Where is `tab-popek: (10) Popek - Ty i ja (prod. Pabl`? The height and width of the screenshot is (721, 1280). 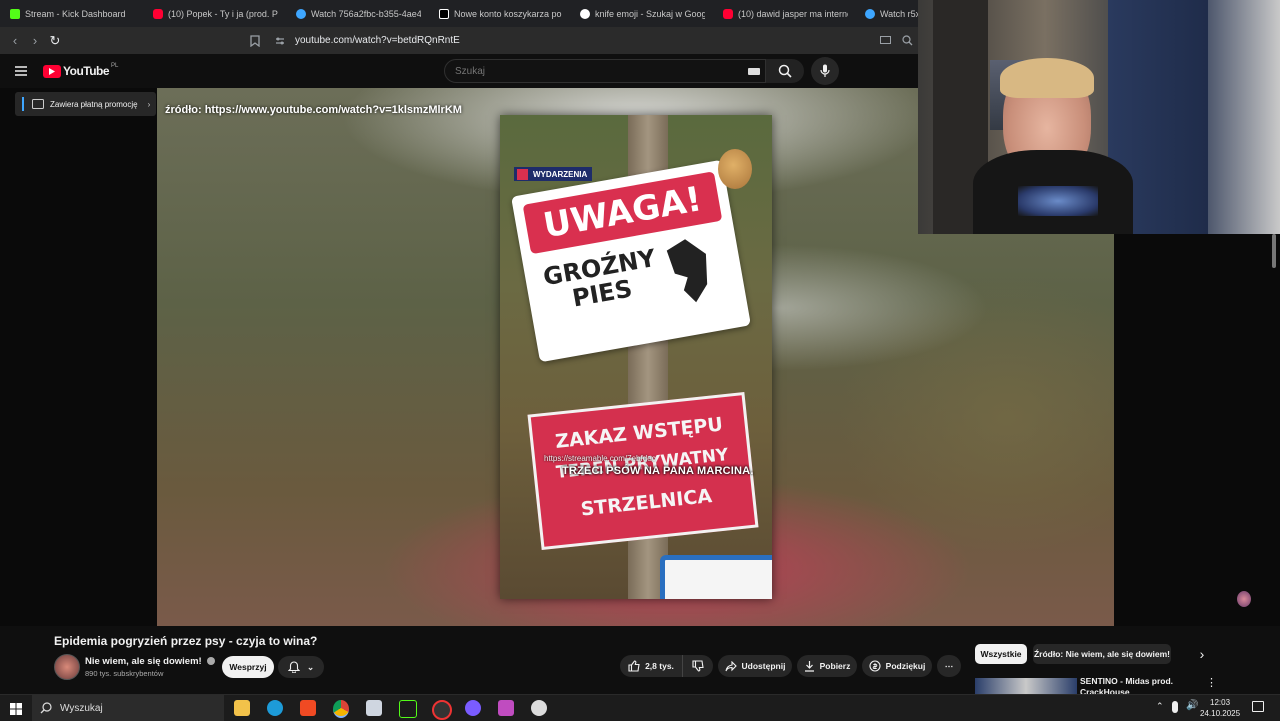
tab-popek: (10) Popek - Ty i ja (prod. Pabl is located at coordinates (215, 13).